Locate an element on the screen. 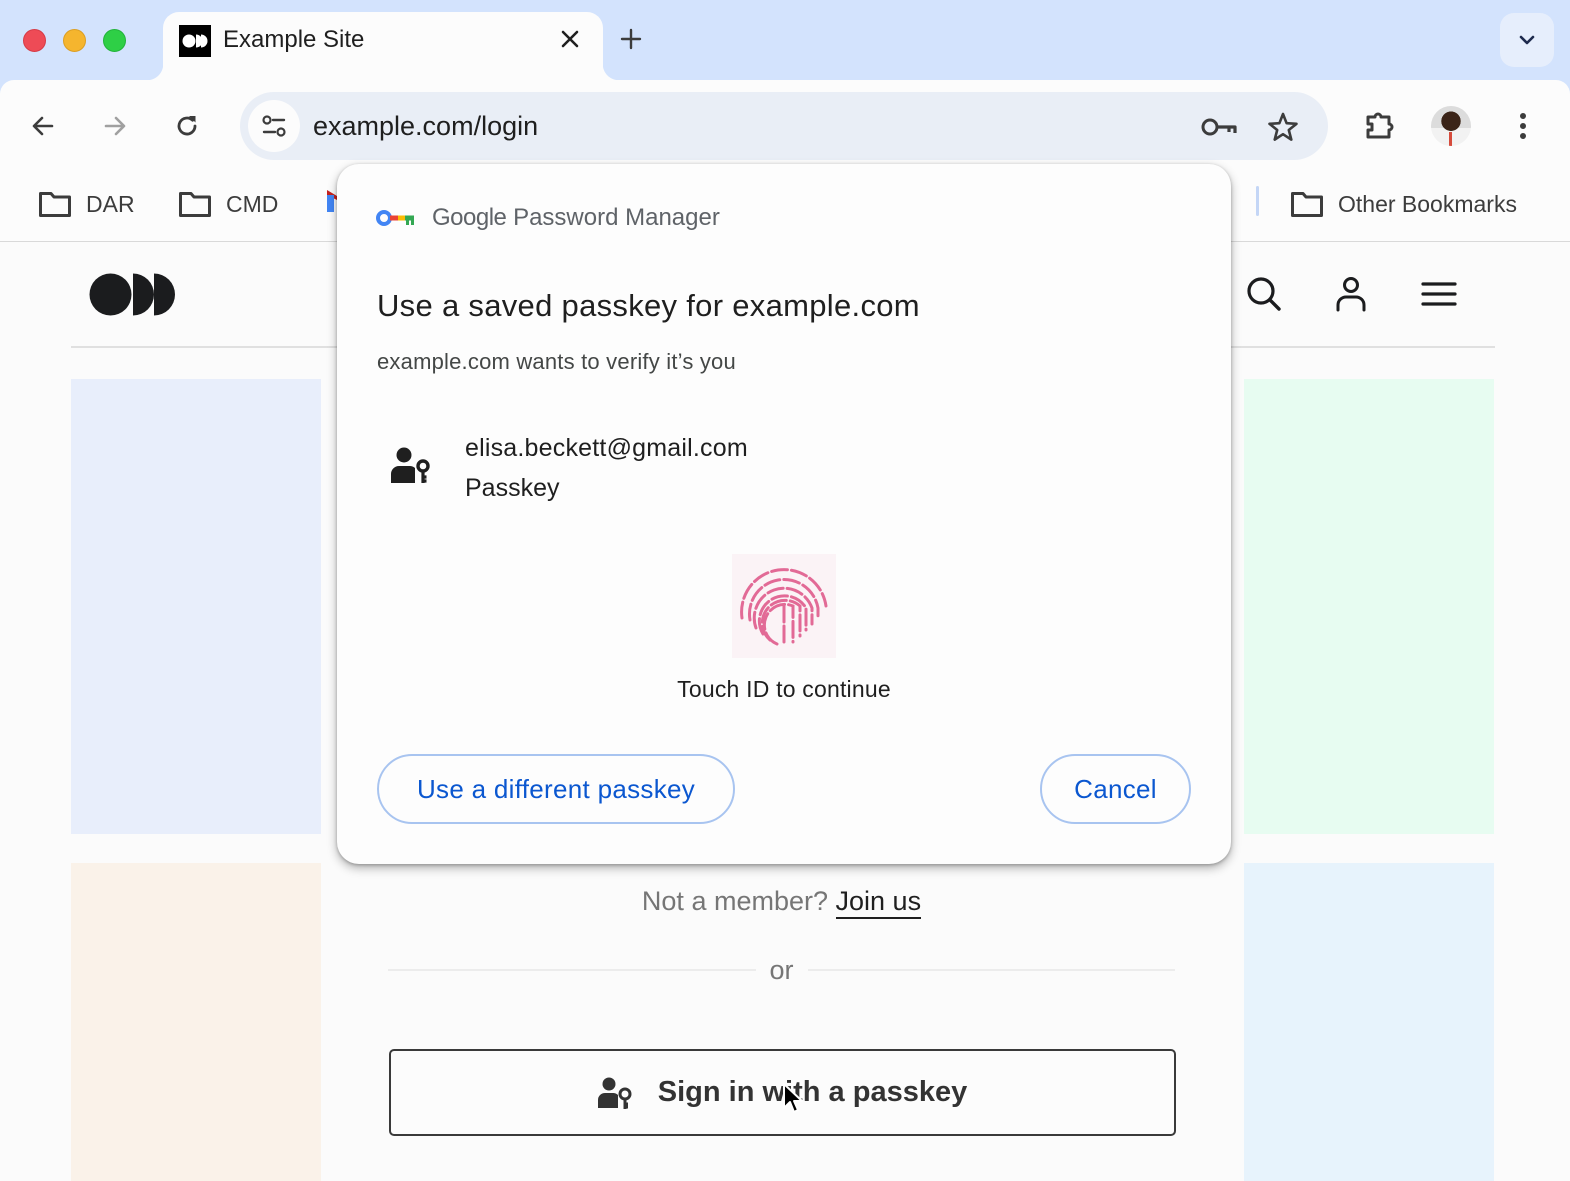 This screenshot has width=1570, height=1181. site-info-button is located at coordinates (274, 126).